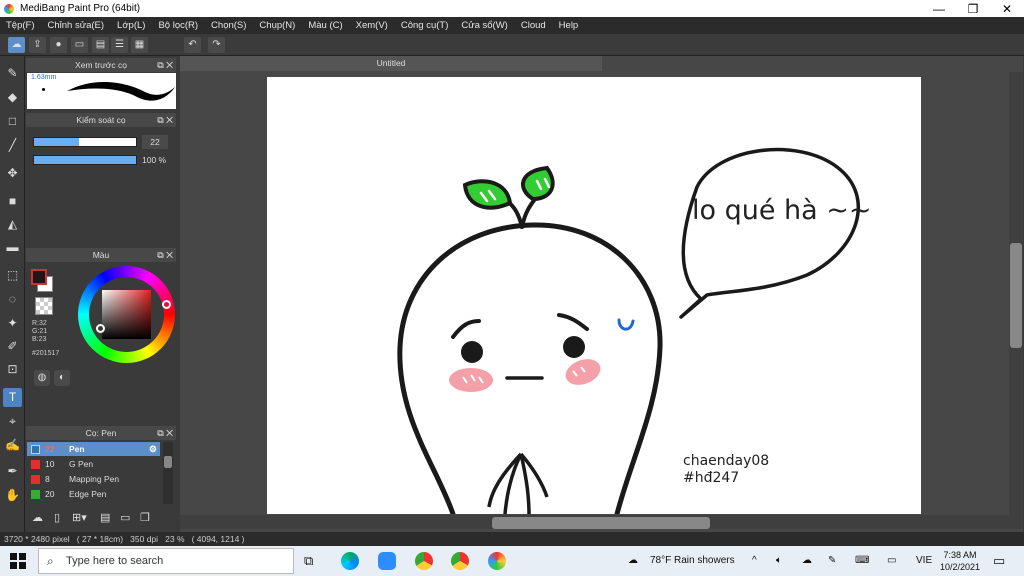  What do you see at coordinates (105, 517) in the screenshot?
I see `brush-settings-icon: ▤` at bounding box center [105, 517].